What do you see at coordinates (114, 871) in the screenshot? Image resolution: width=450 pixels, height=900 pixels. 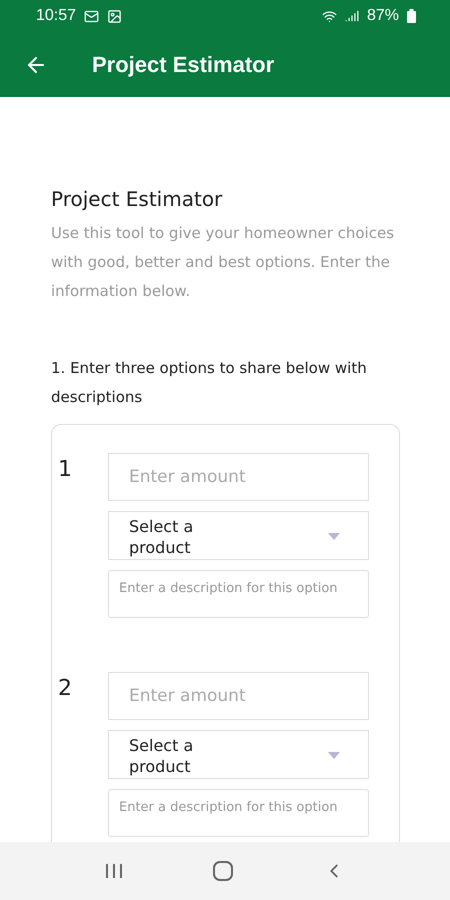 I see `recent-apps-icon` at bounding box center [114, 871].